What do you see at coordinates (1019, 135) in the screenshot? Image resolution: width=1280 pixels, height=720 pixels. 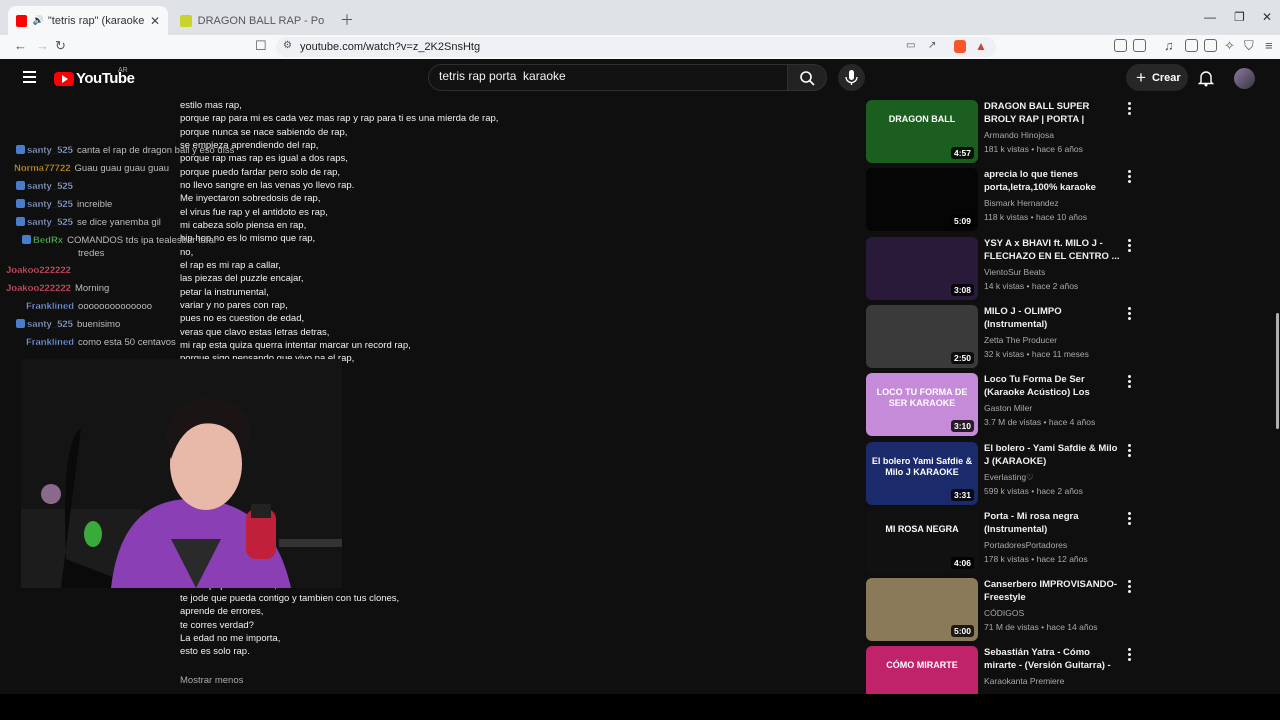 I see `channel-name: Armando Hinojosa` at bounding box center [1019, 135].